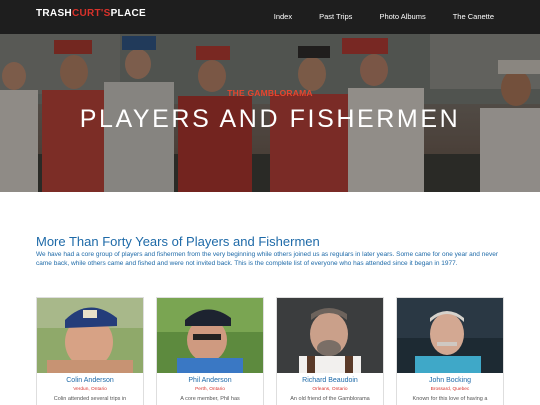 This screenshot has height=405, width=540. I want to click on logo-text-trash: TRASH, so click(54, 13).